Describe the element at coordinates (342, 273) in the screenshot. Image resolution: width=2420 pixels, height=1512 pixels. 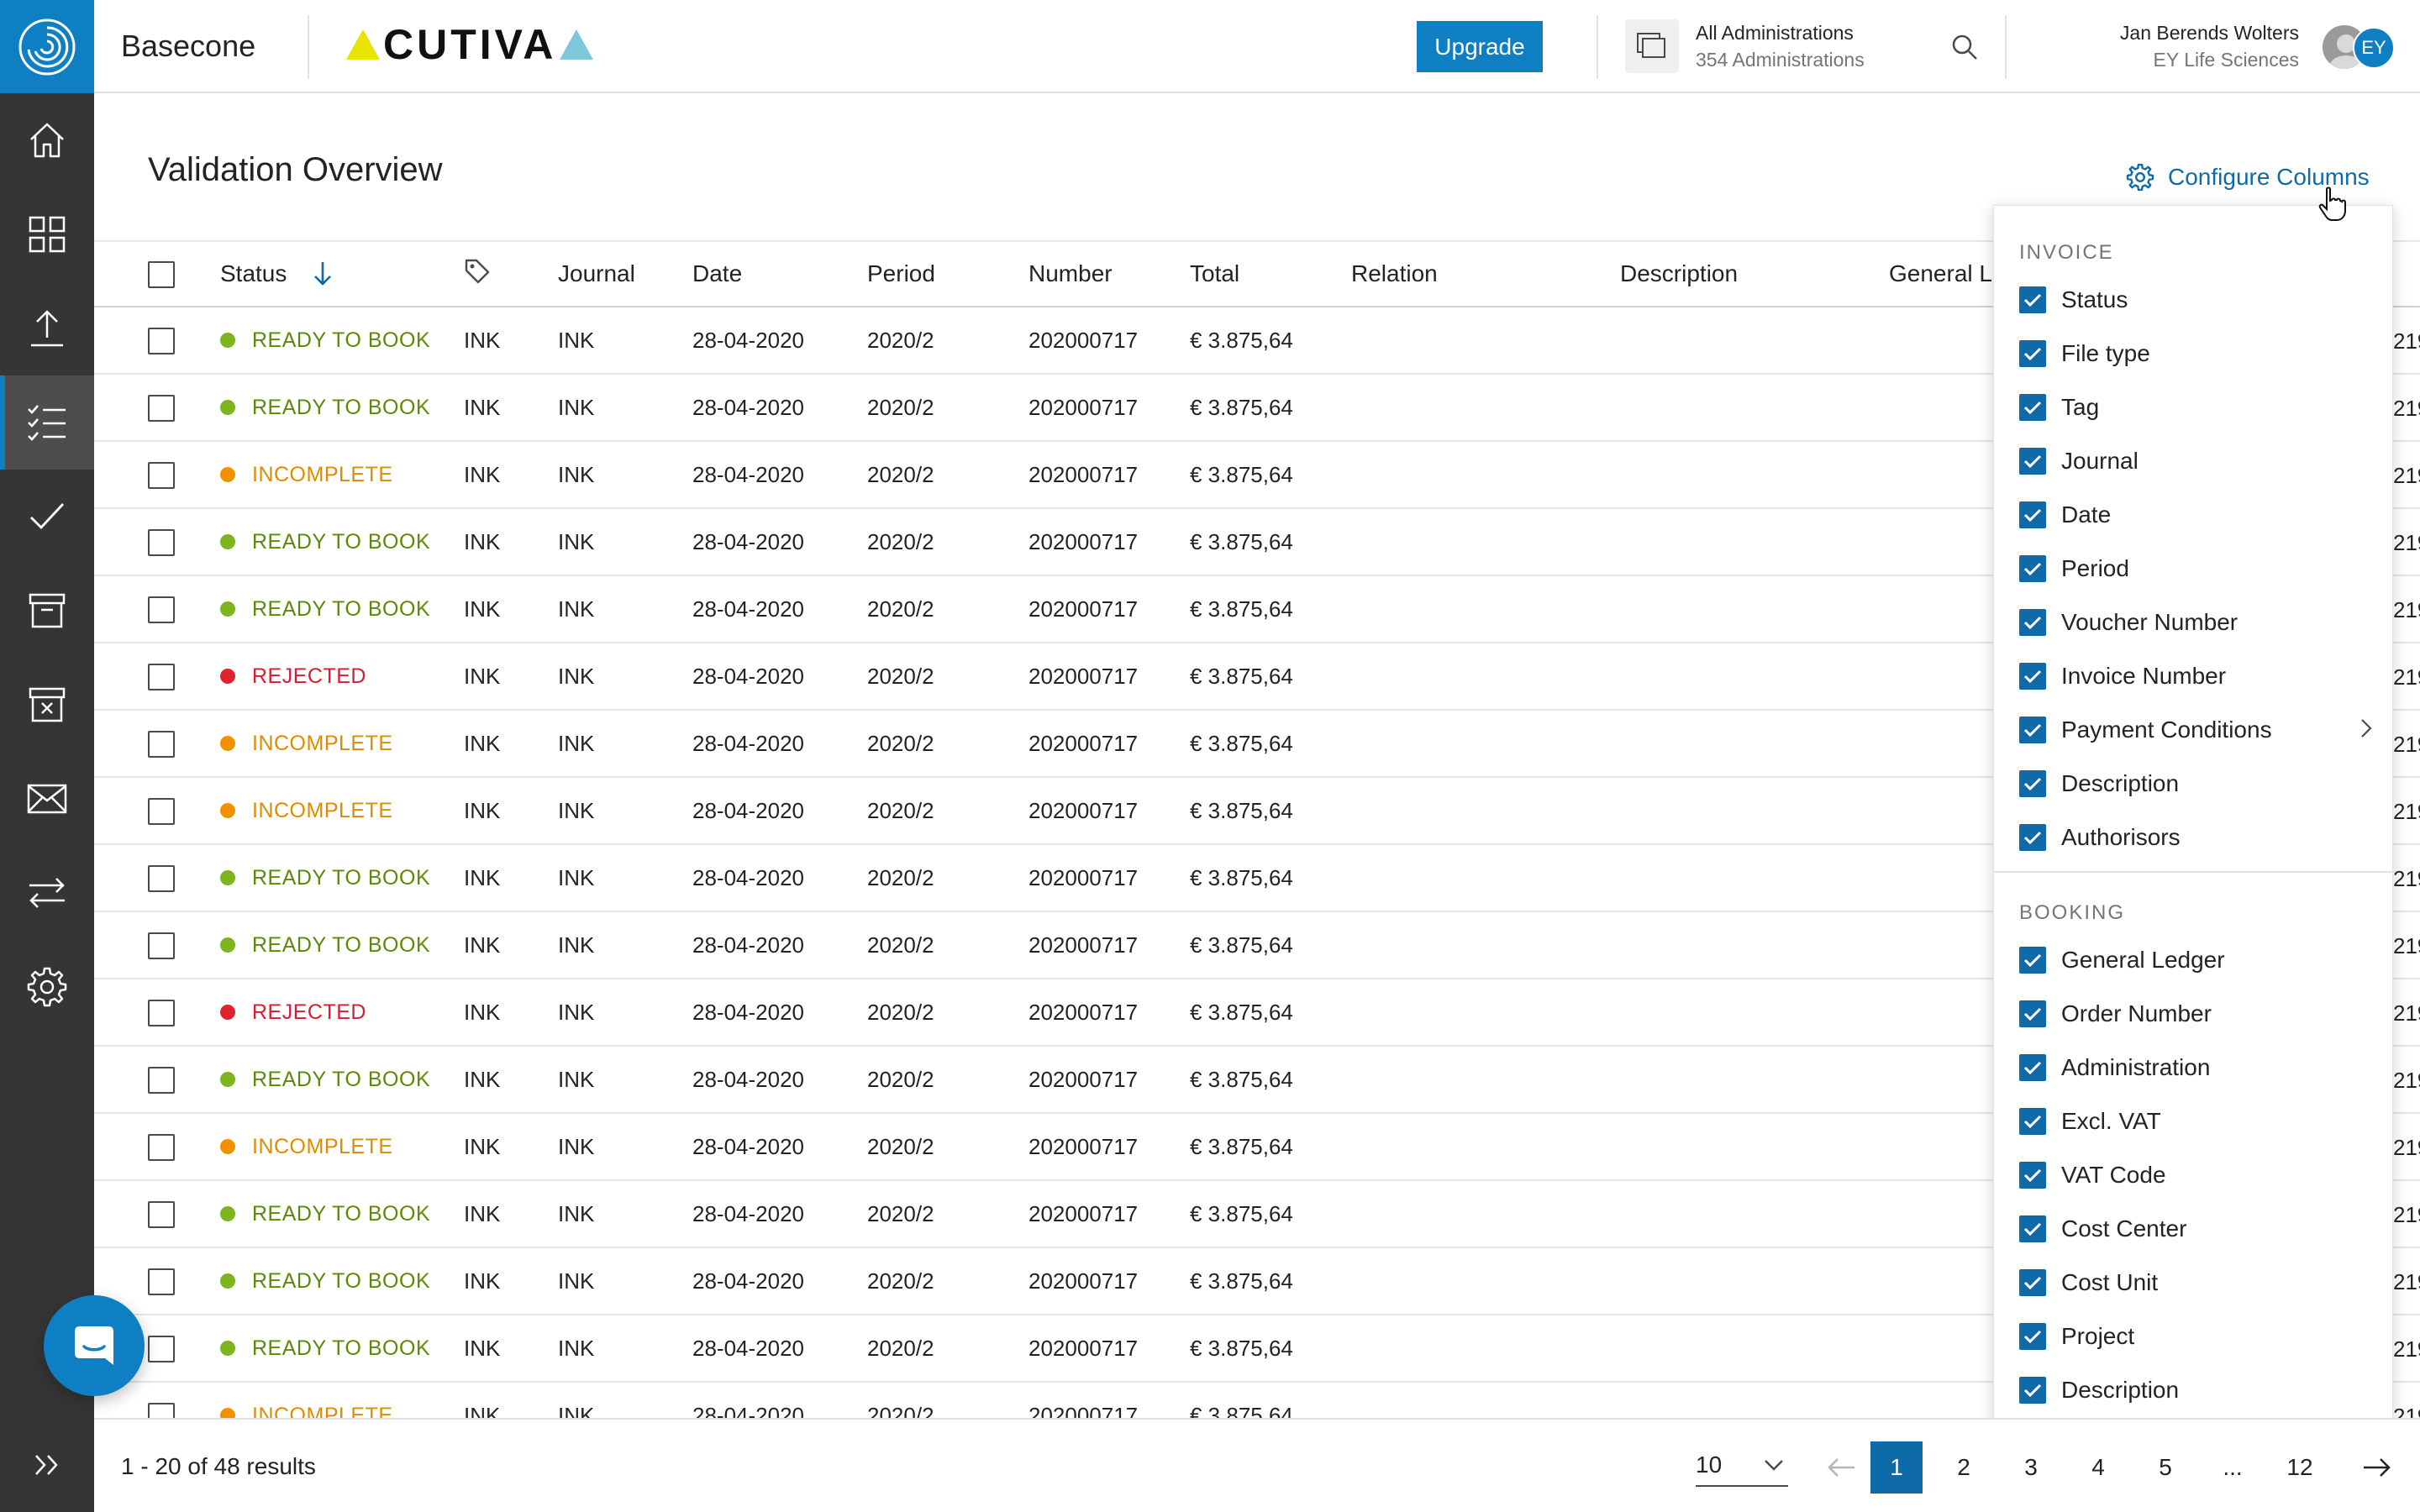
I see `column-header-status: Status` at that location.